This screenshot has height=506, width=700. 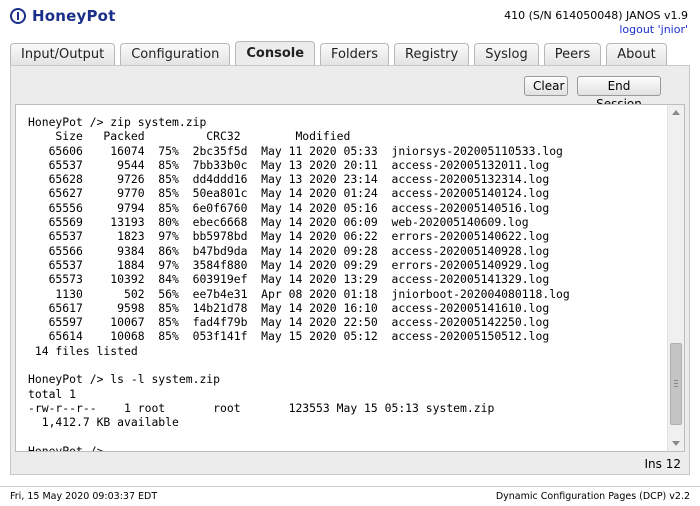 I want to click on app-logo: HoneyPot, so click(x=63, y=16).